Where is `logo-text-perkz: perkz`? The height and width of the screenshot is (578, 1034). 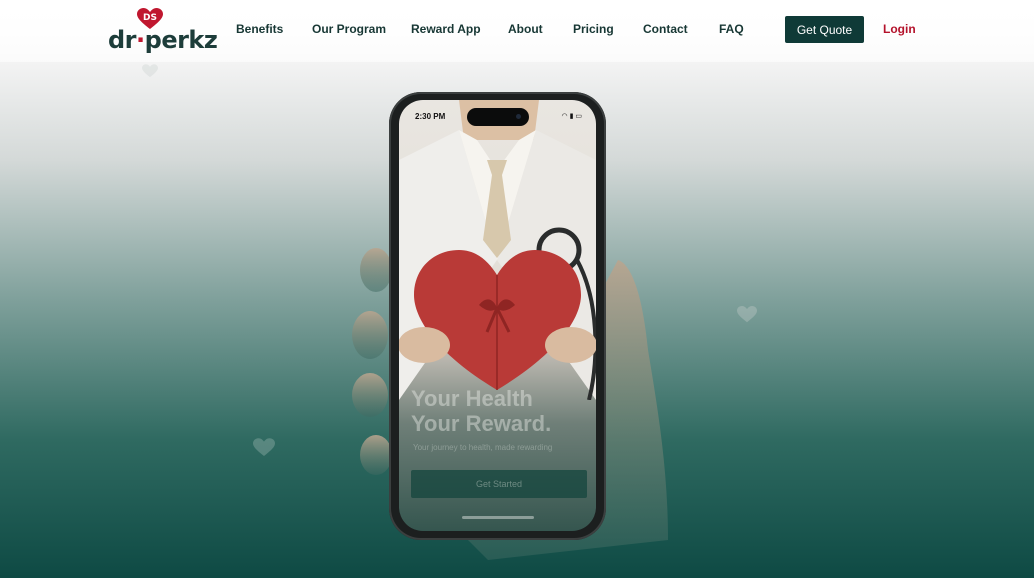 logo-text-perkz: perkz is located at coordinates (181, 40).